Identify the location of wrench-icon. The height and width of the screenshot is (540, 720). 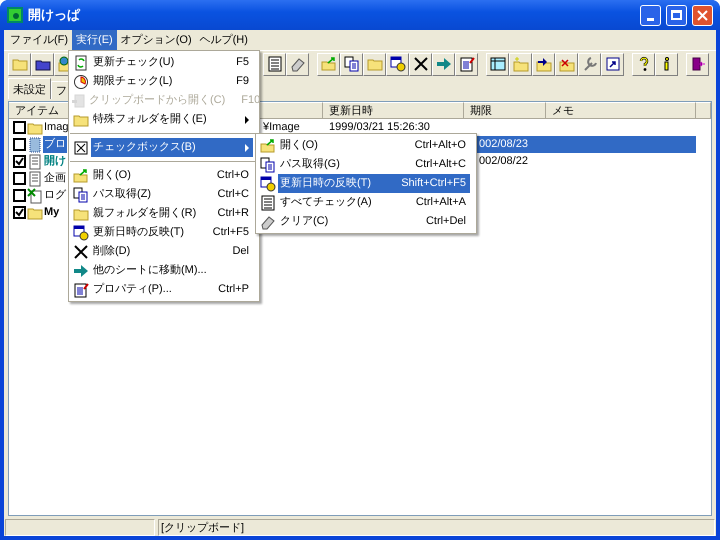
(590, 64).